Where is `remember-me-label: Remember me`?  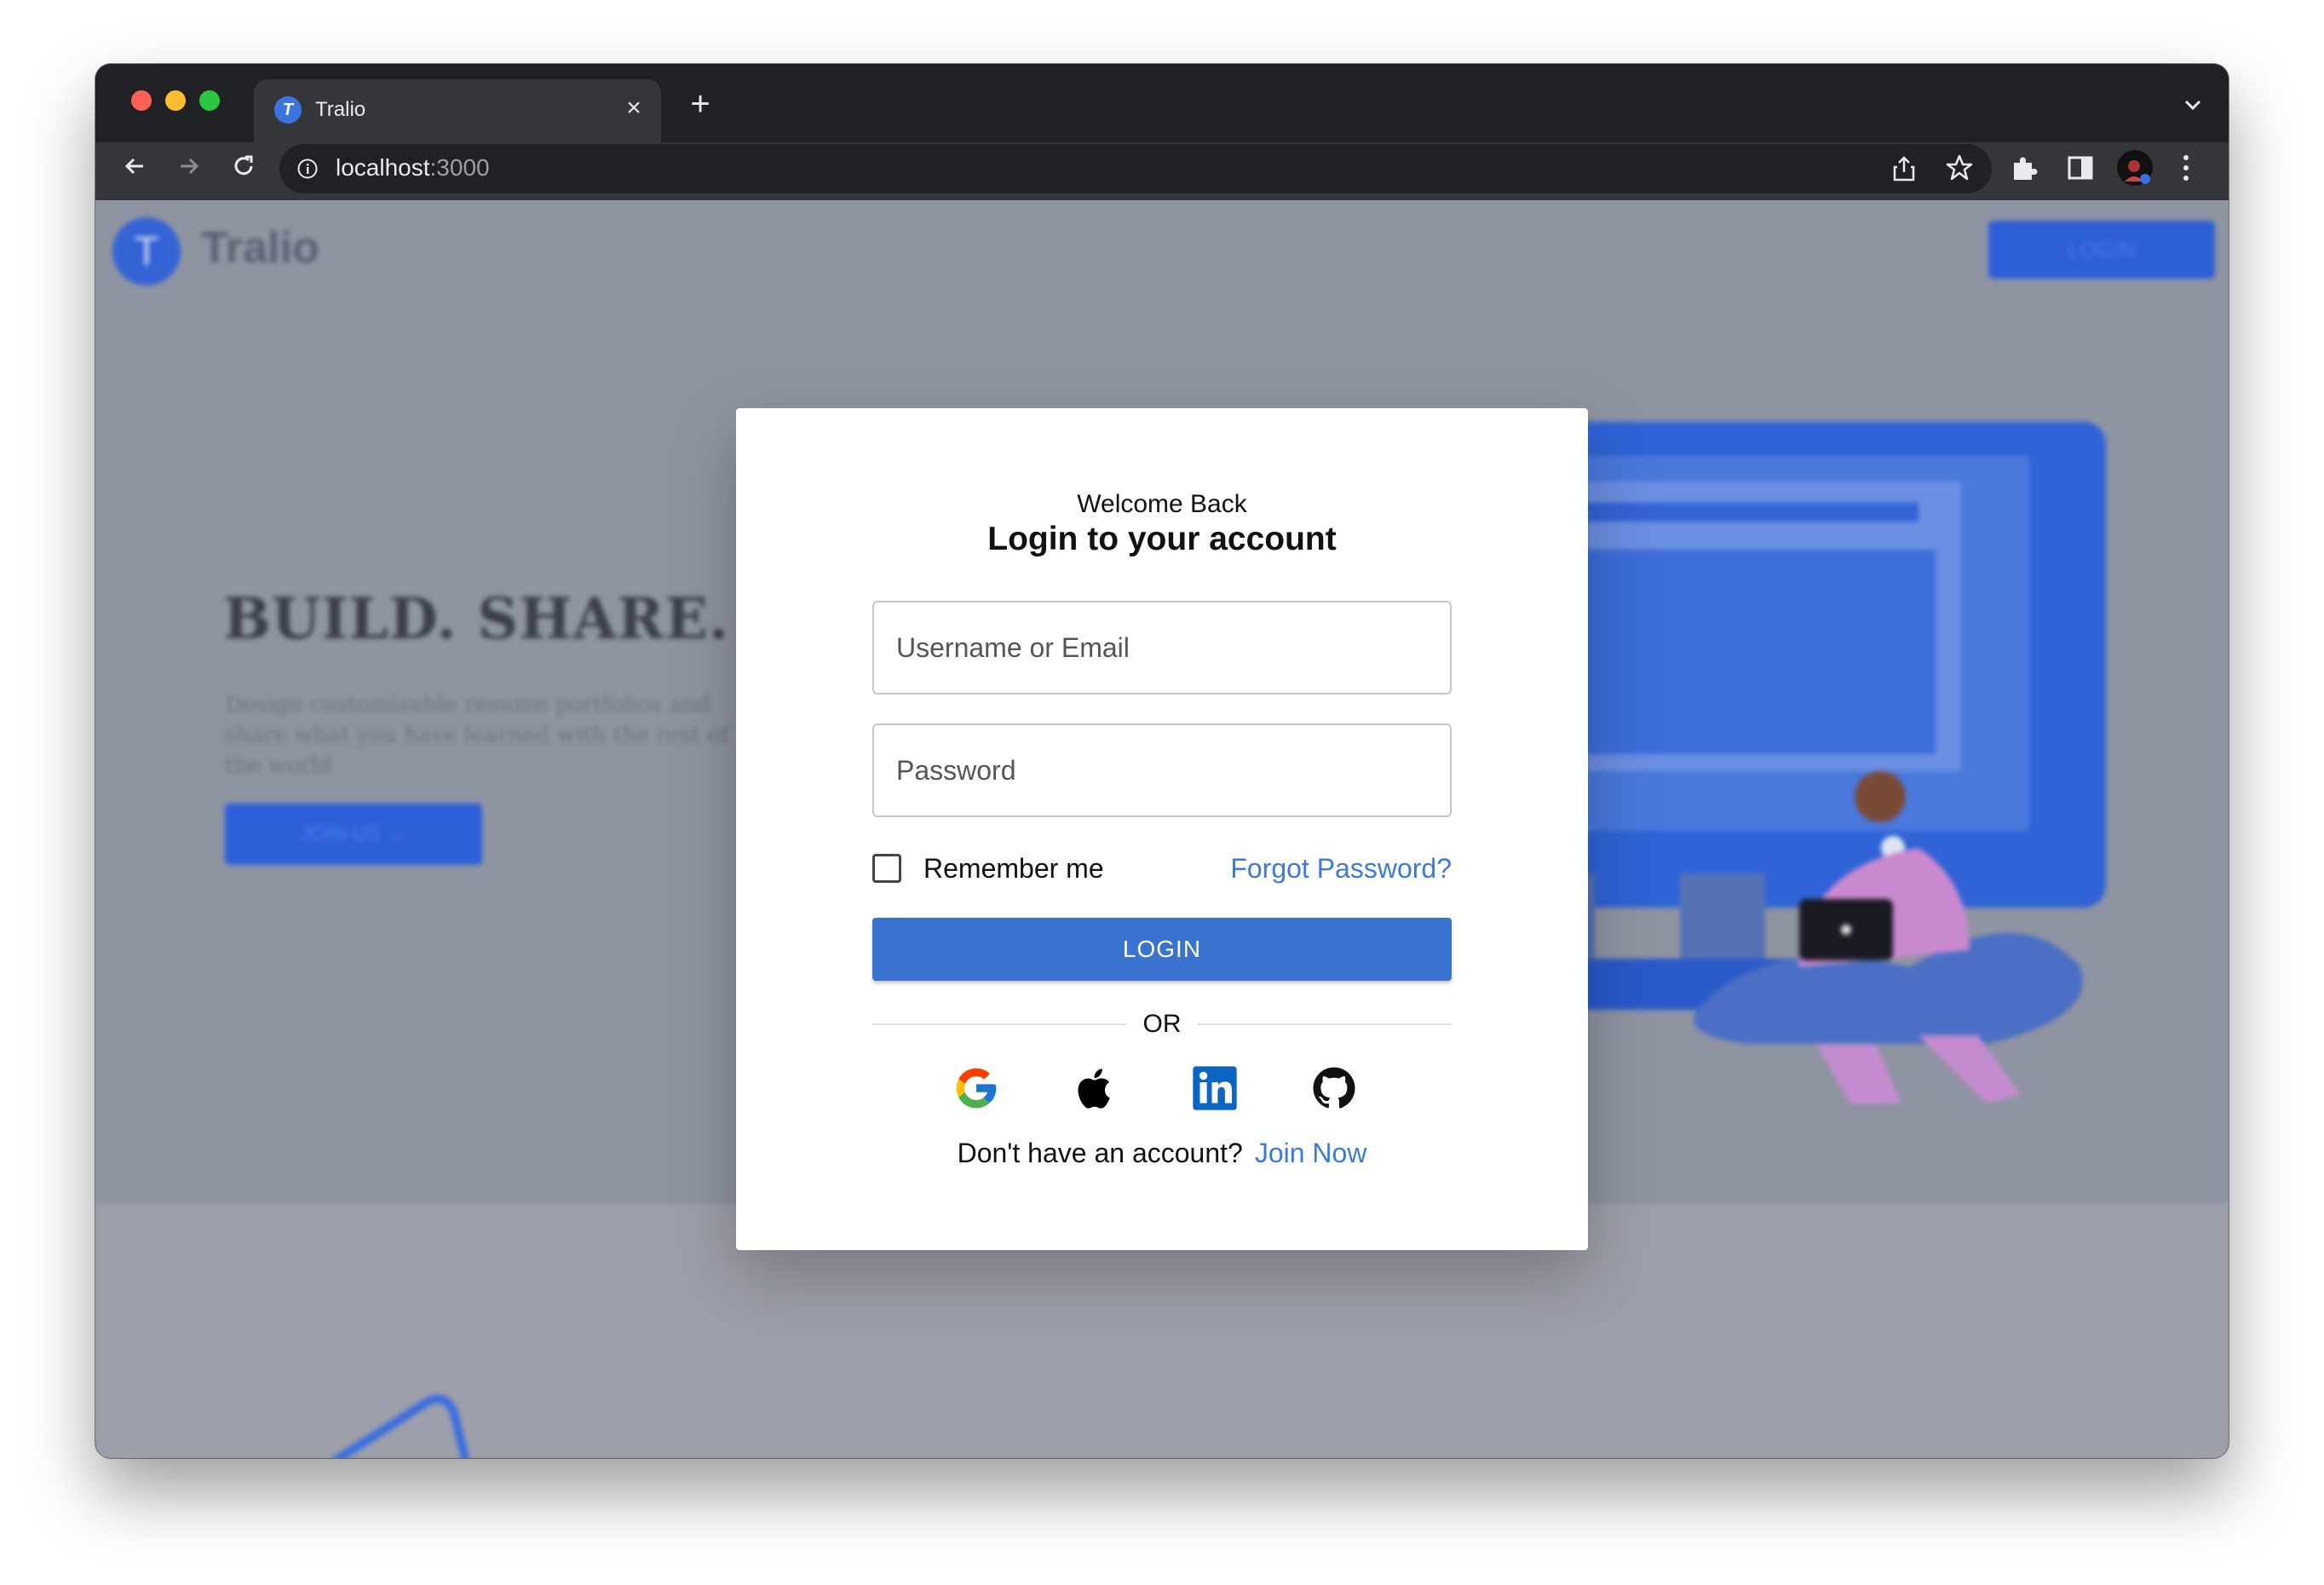
remember-me-label: Remember me is located at coordinates (1013, 869).